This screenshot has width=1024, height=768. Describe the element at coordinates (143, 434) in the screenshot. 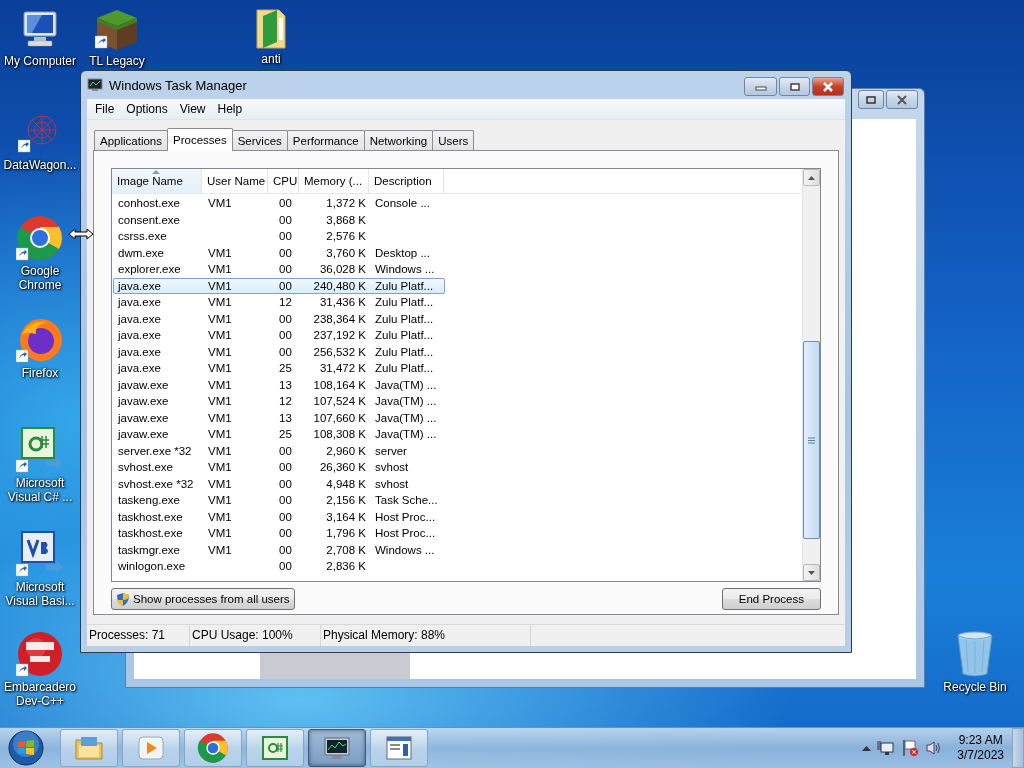

I see `table-cell: javaw.exe` at that location.